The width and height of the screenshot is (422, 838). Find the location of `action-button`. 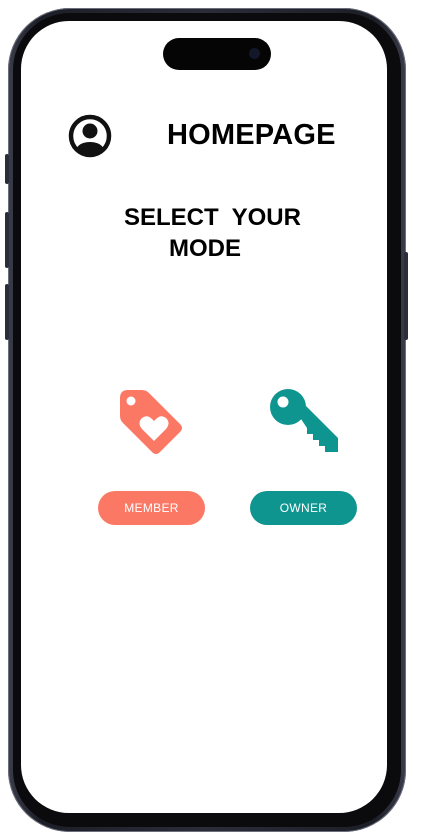

action-button is located at coordinates (7, 169).